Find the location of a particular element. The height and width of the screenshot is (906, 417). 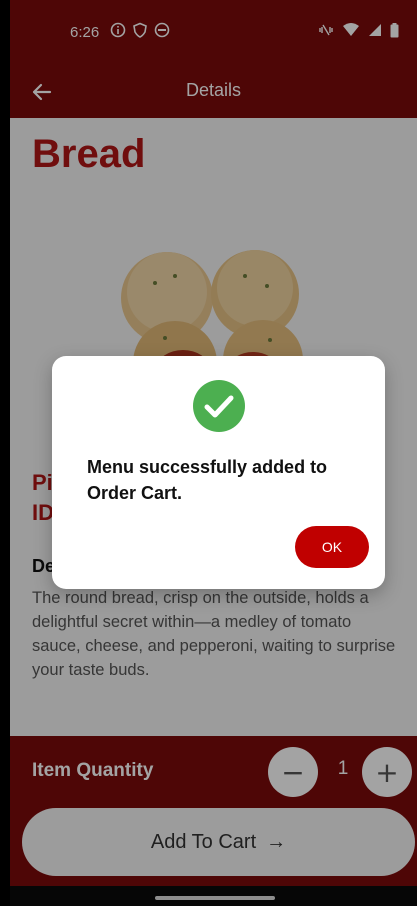

dialog-message: Menu successfully added to Order Cart. is located at coordinates (207, 480).